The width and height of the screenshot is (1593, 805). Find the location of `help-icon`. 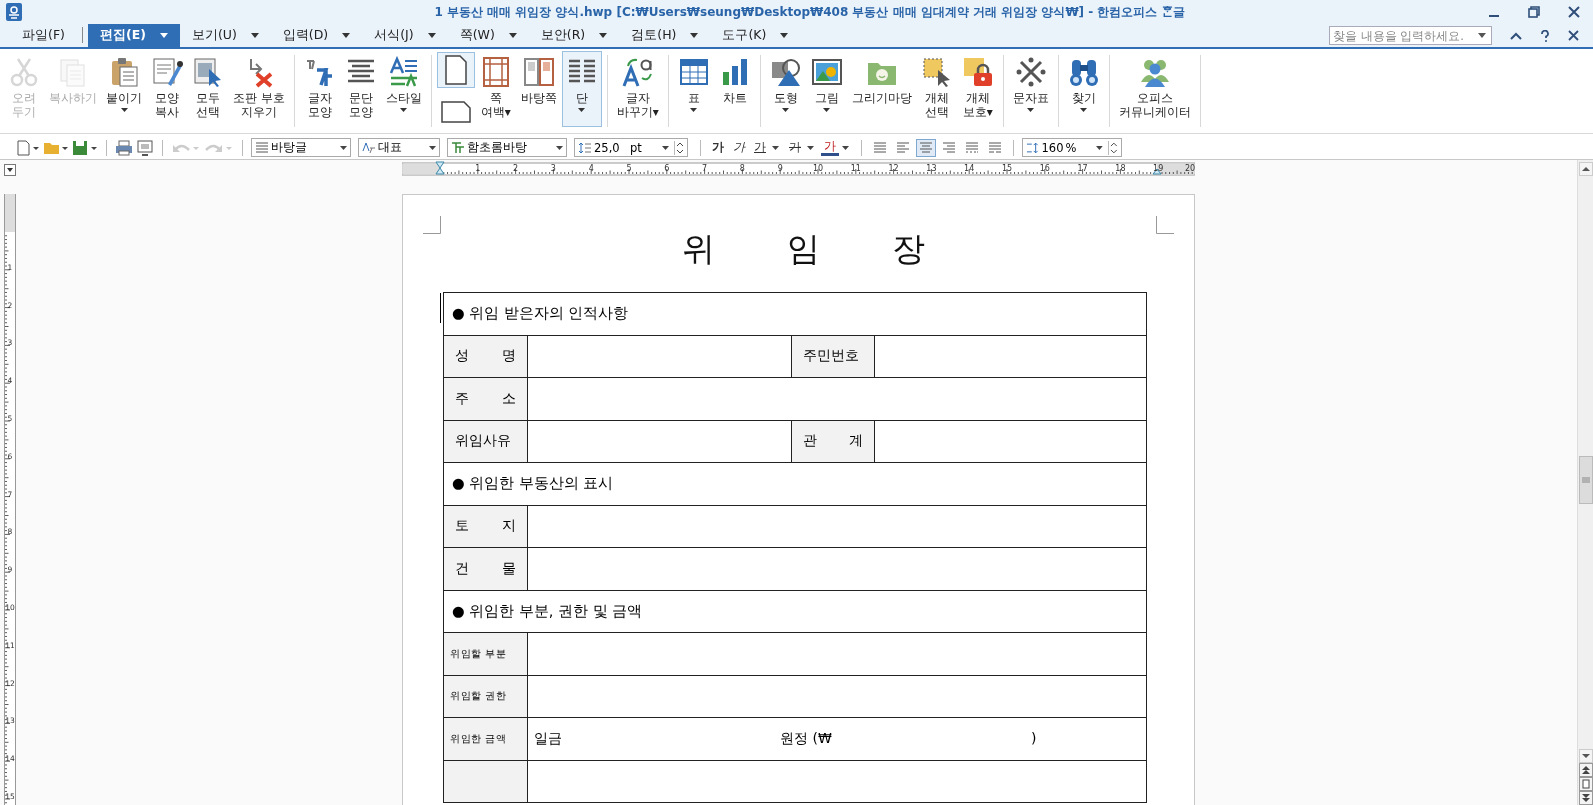

help-icon is located at coordinates (1545, 35).